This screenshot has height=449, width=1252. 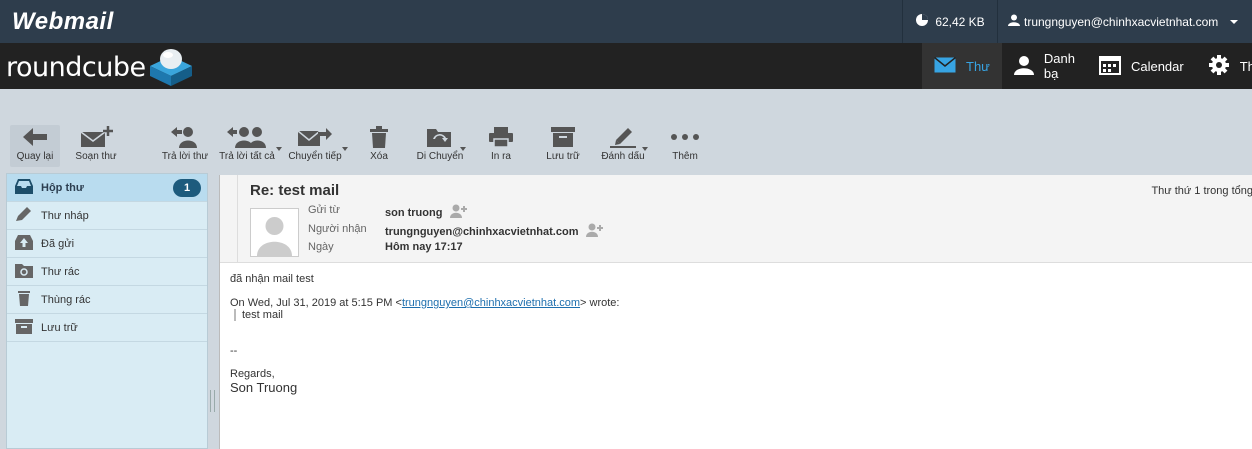 I want to click on move-folder-icon, so click(x=440, y=138).